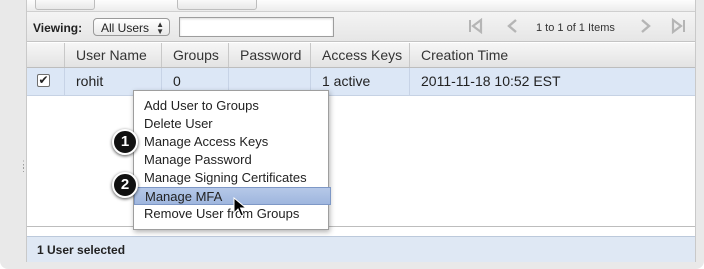  I want to click on row-select-cell: ✔, so click(46, 81).